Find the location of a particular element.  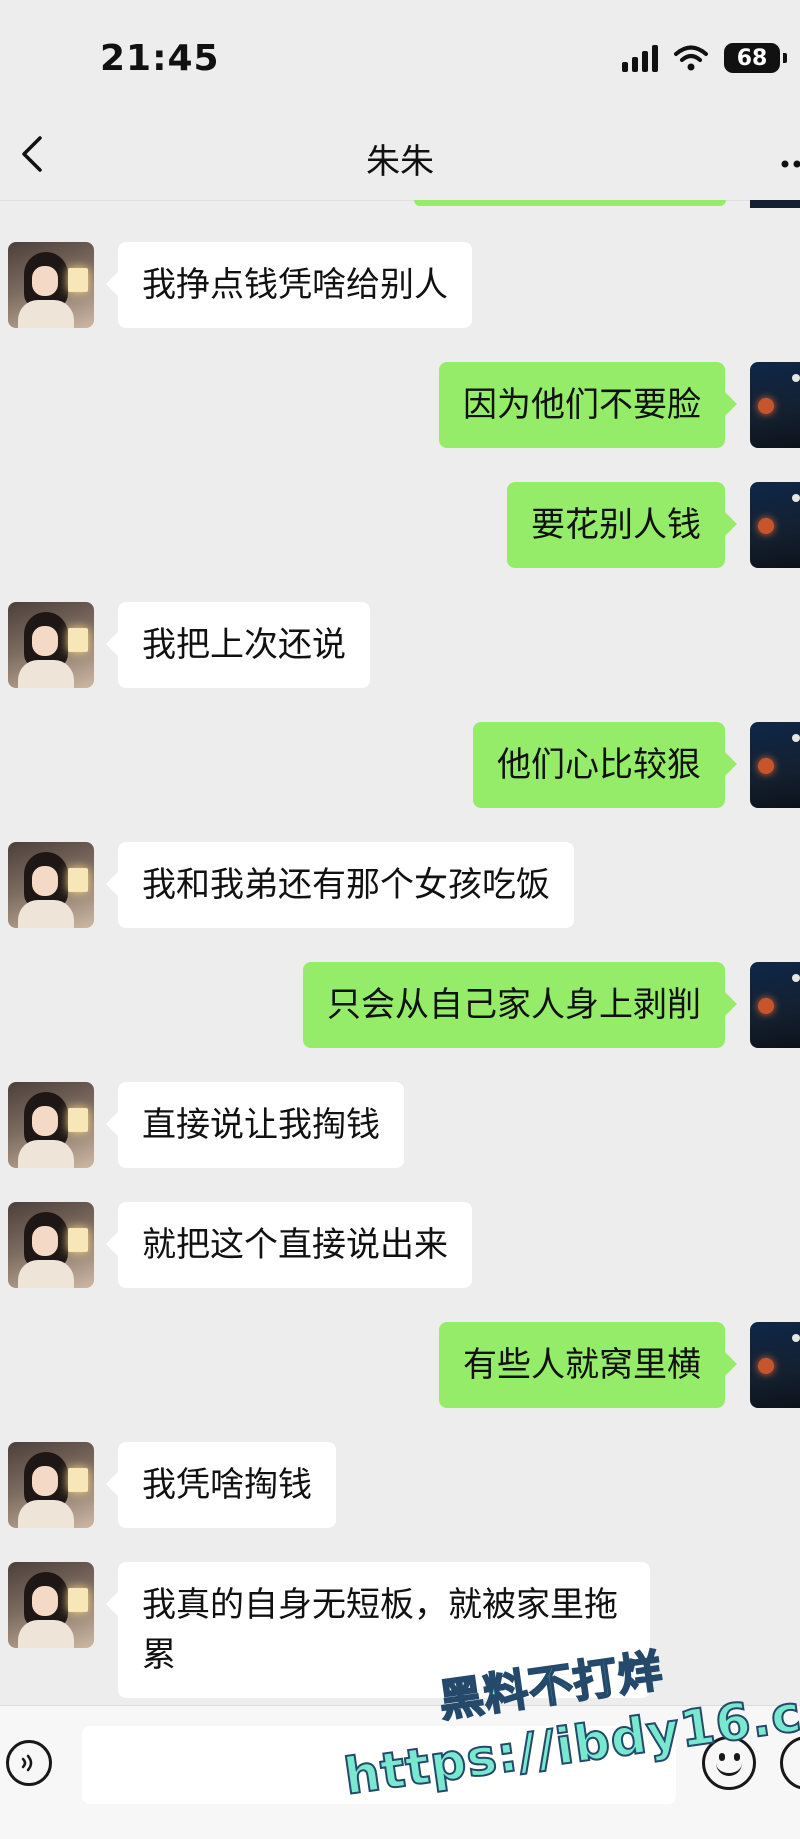

signal-icon is located at coordinates (640, 58).